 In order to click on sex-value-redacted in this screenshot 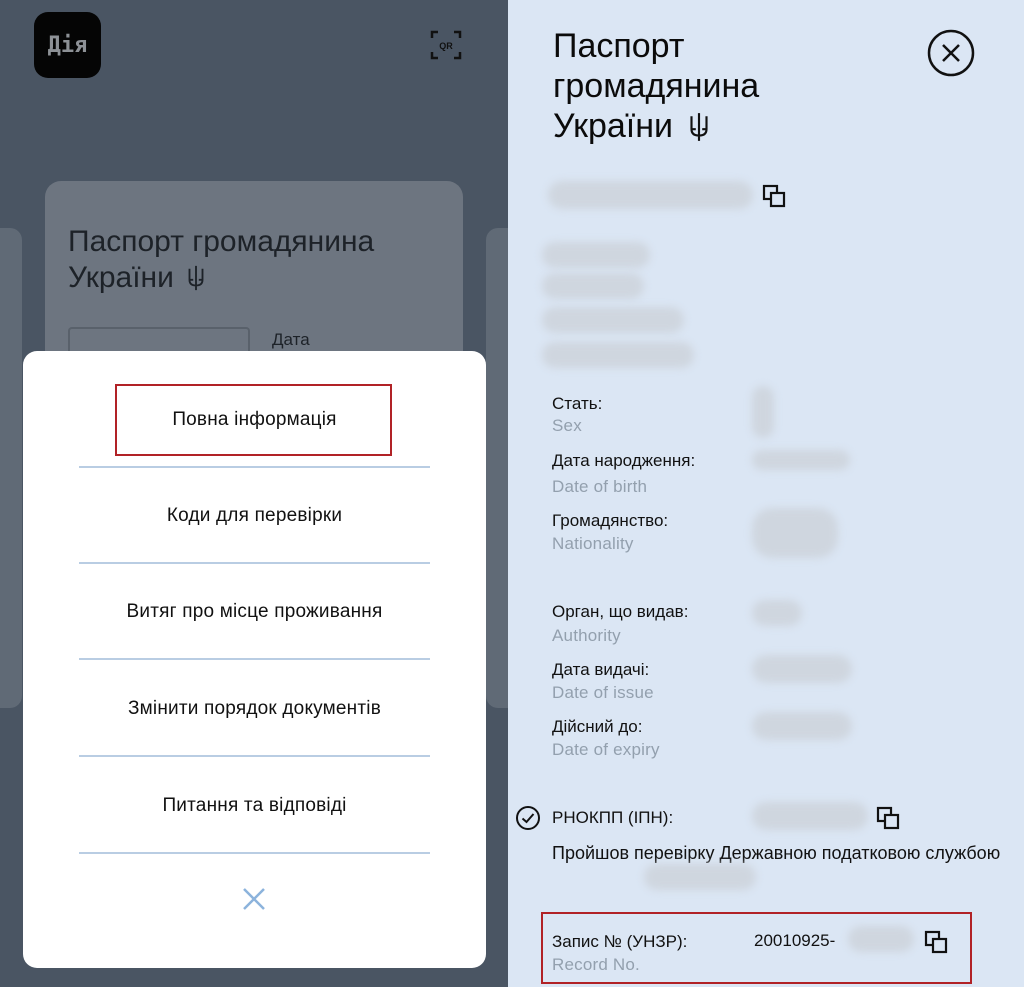, I will do `click(763, 412)`.